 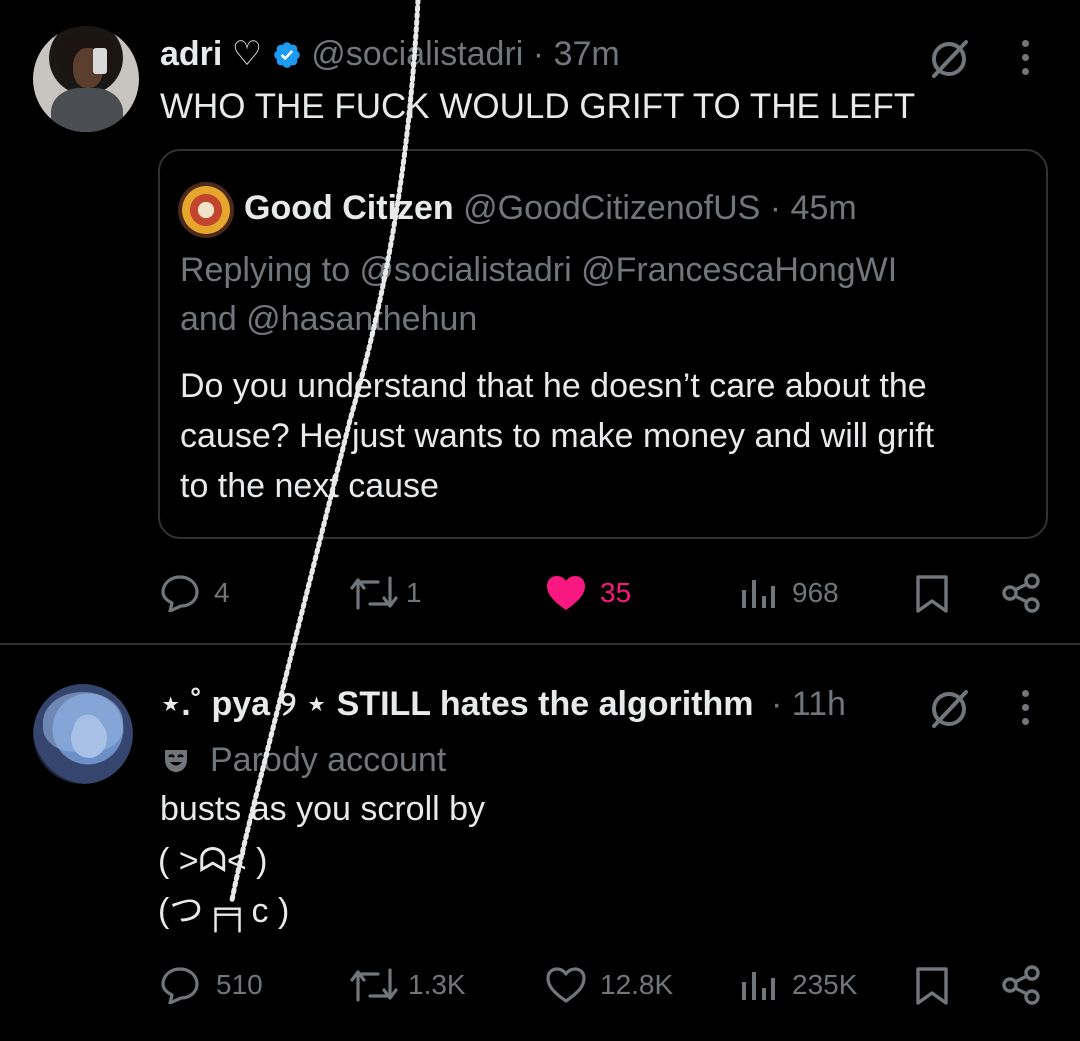 What do you see at coordinates (89, 738) in the screenshot?
I see `avatar-face` at bounding box center [89, 738].